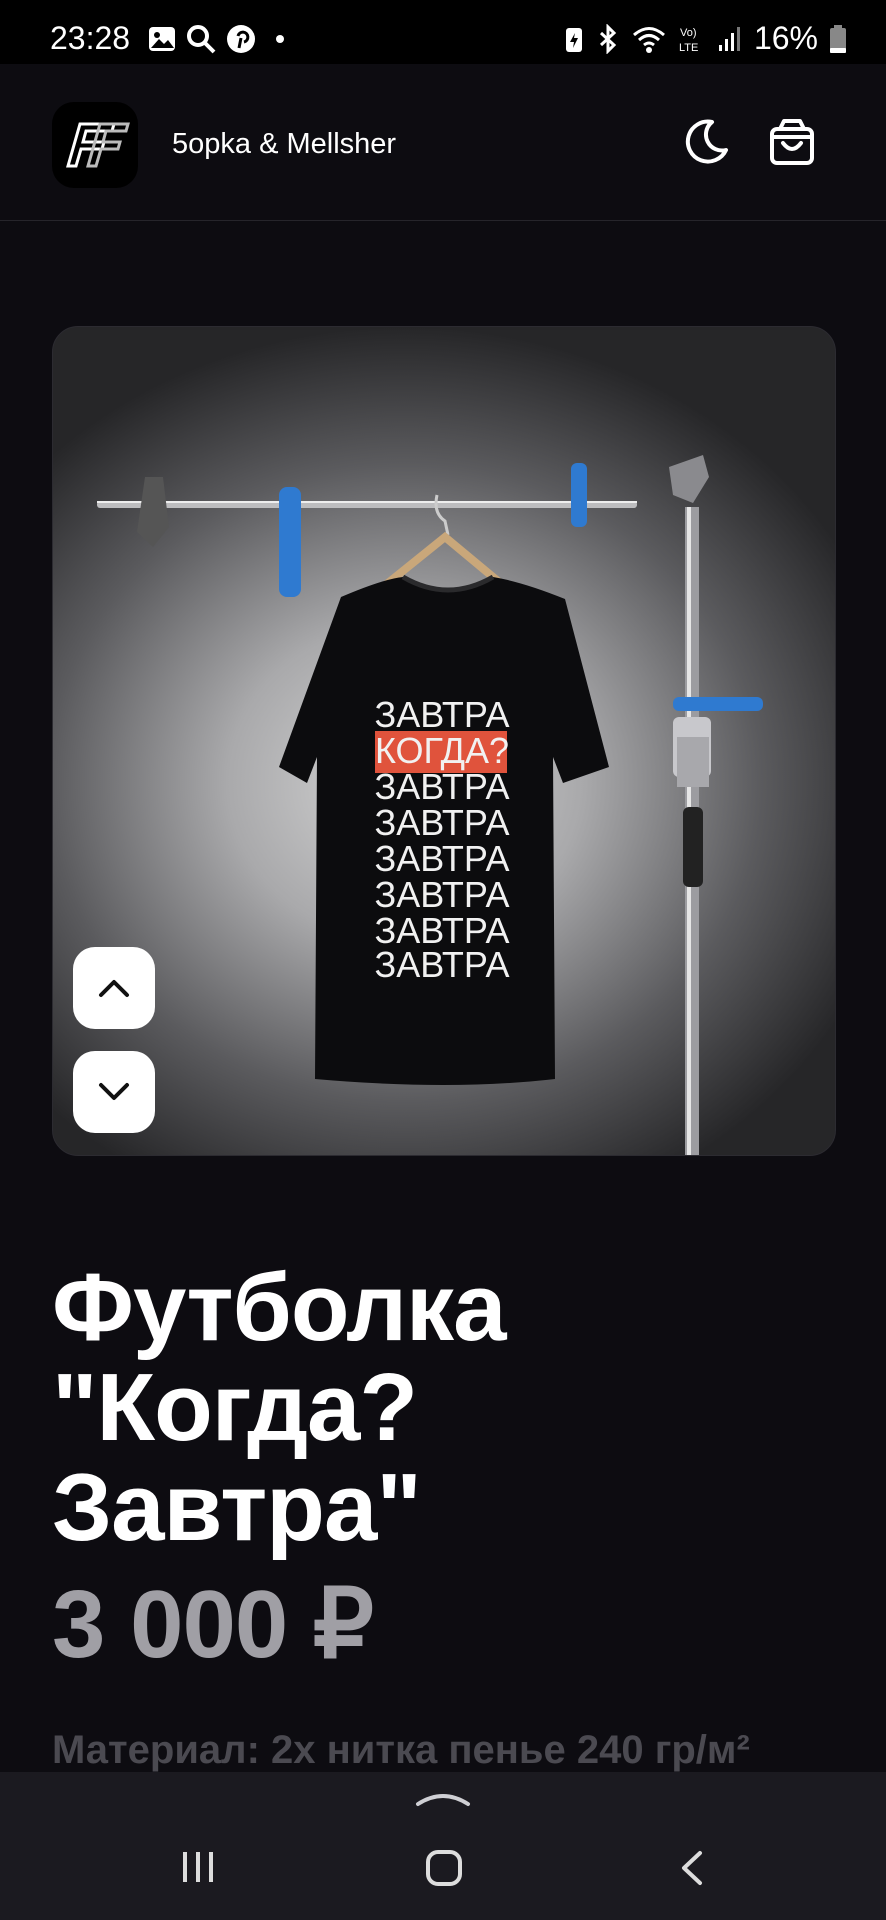  Describe the element at coordinates (241, 39) in the screenshot. I see `pinterest-icon` at that location.